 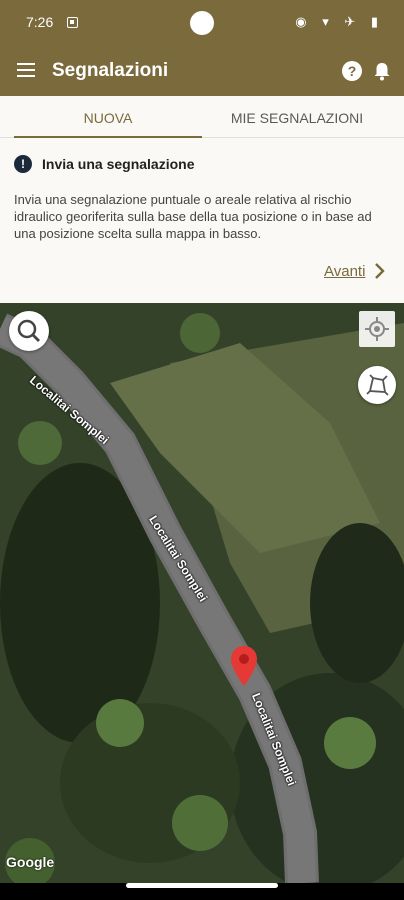 I want to click on search-button, so click(x=29, y=331).